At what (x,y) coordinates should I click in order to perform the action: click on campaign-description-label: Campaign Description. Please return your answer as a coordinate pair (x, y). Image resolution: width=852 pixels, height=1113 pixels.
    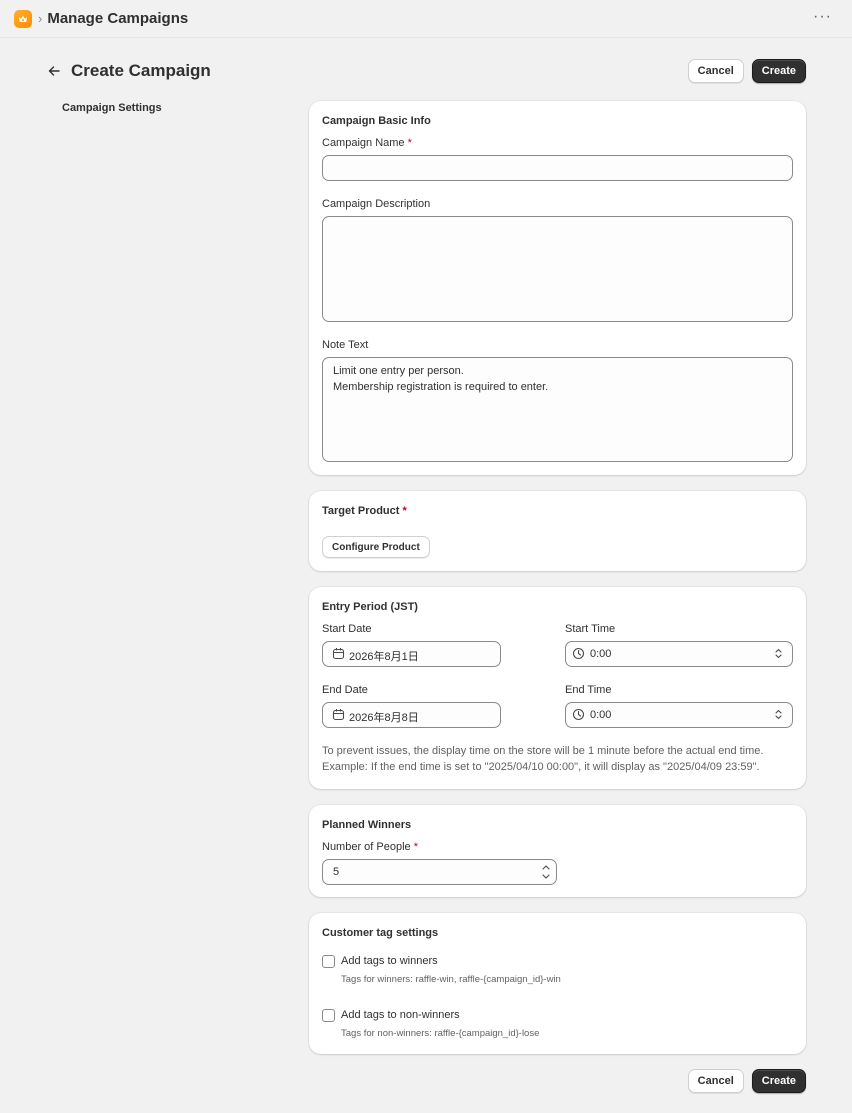
    Looking at the image, I should click on (376, 204).